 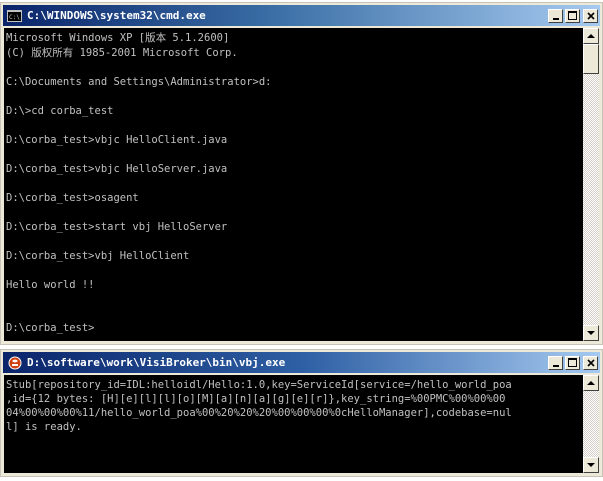 I want to click on console-line: D:\corba_test>vbj HelloClient, so click(x=98, y=255).